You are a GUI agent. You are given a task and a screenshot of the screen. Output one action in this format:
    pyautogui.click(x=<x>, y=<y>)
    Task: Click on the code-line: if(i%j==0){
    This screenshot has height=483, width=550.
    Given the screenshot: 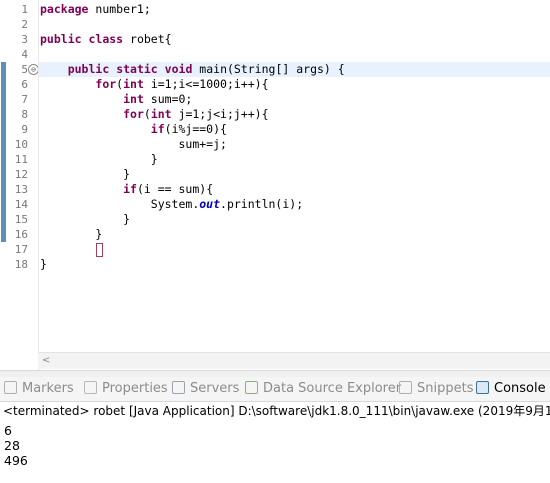 What is the action you would take?
    pyautogui.click(x=133, y=129)
    